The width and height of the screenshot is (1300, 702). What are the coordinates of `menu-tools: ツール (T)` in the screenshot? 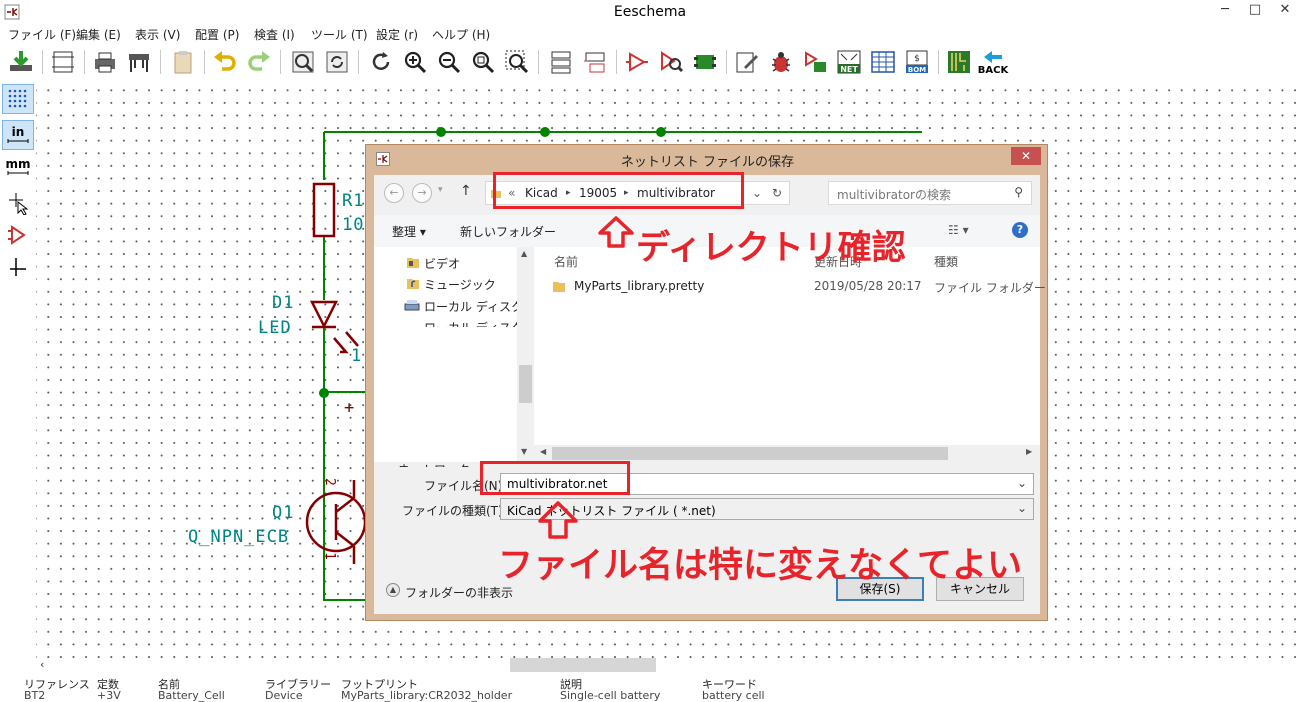 It's located at (339, 34).